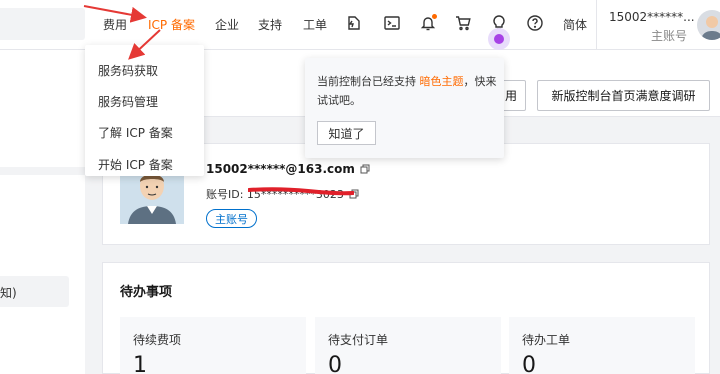 Image resolution: width=720 pixels, height=374 pixels. What do you see at coordinates (42, 212) in the screenshot?
I see `left-panel: 知)` at bounding box center [42, 212].